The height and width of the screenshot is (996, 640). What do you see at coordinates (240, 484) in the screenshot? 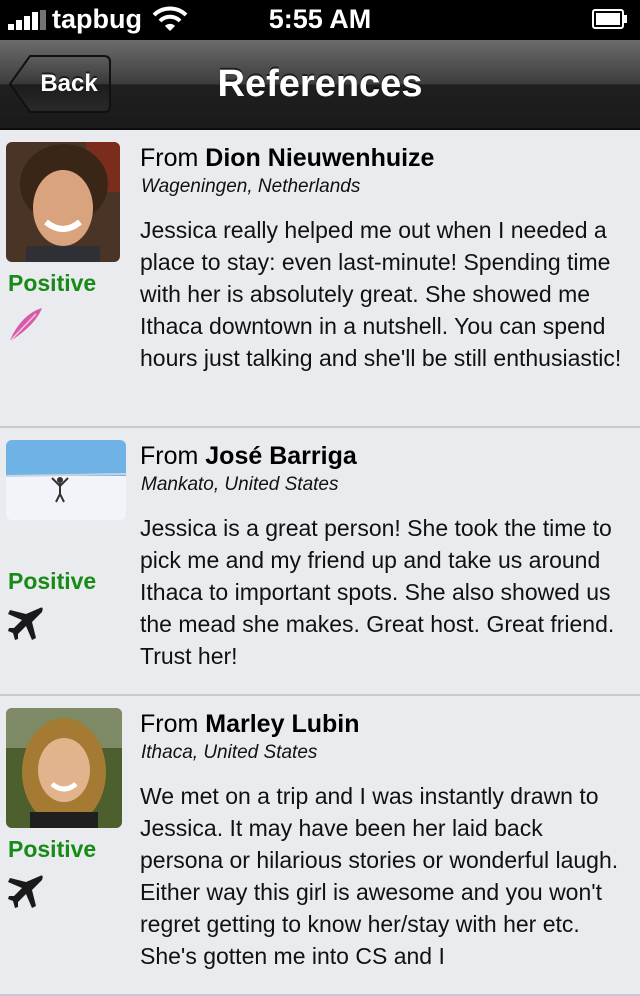
I see `reference-location: Mankato, United States` at bounding box center [240, 484].